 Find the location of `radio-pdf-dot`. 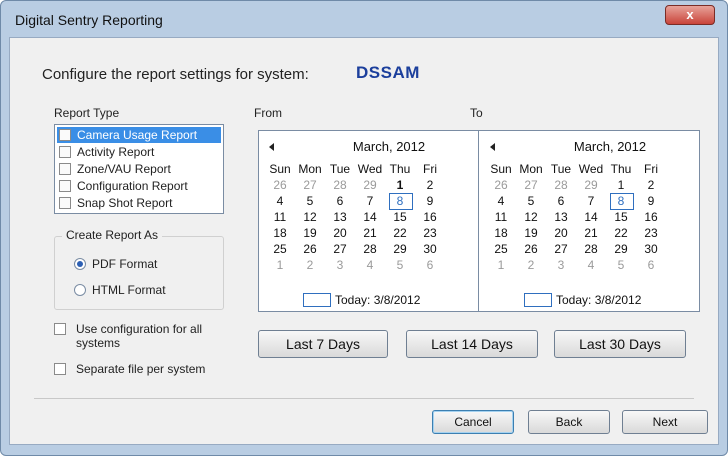

radio-pdf-dot is located at coordinates (80, 264).